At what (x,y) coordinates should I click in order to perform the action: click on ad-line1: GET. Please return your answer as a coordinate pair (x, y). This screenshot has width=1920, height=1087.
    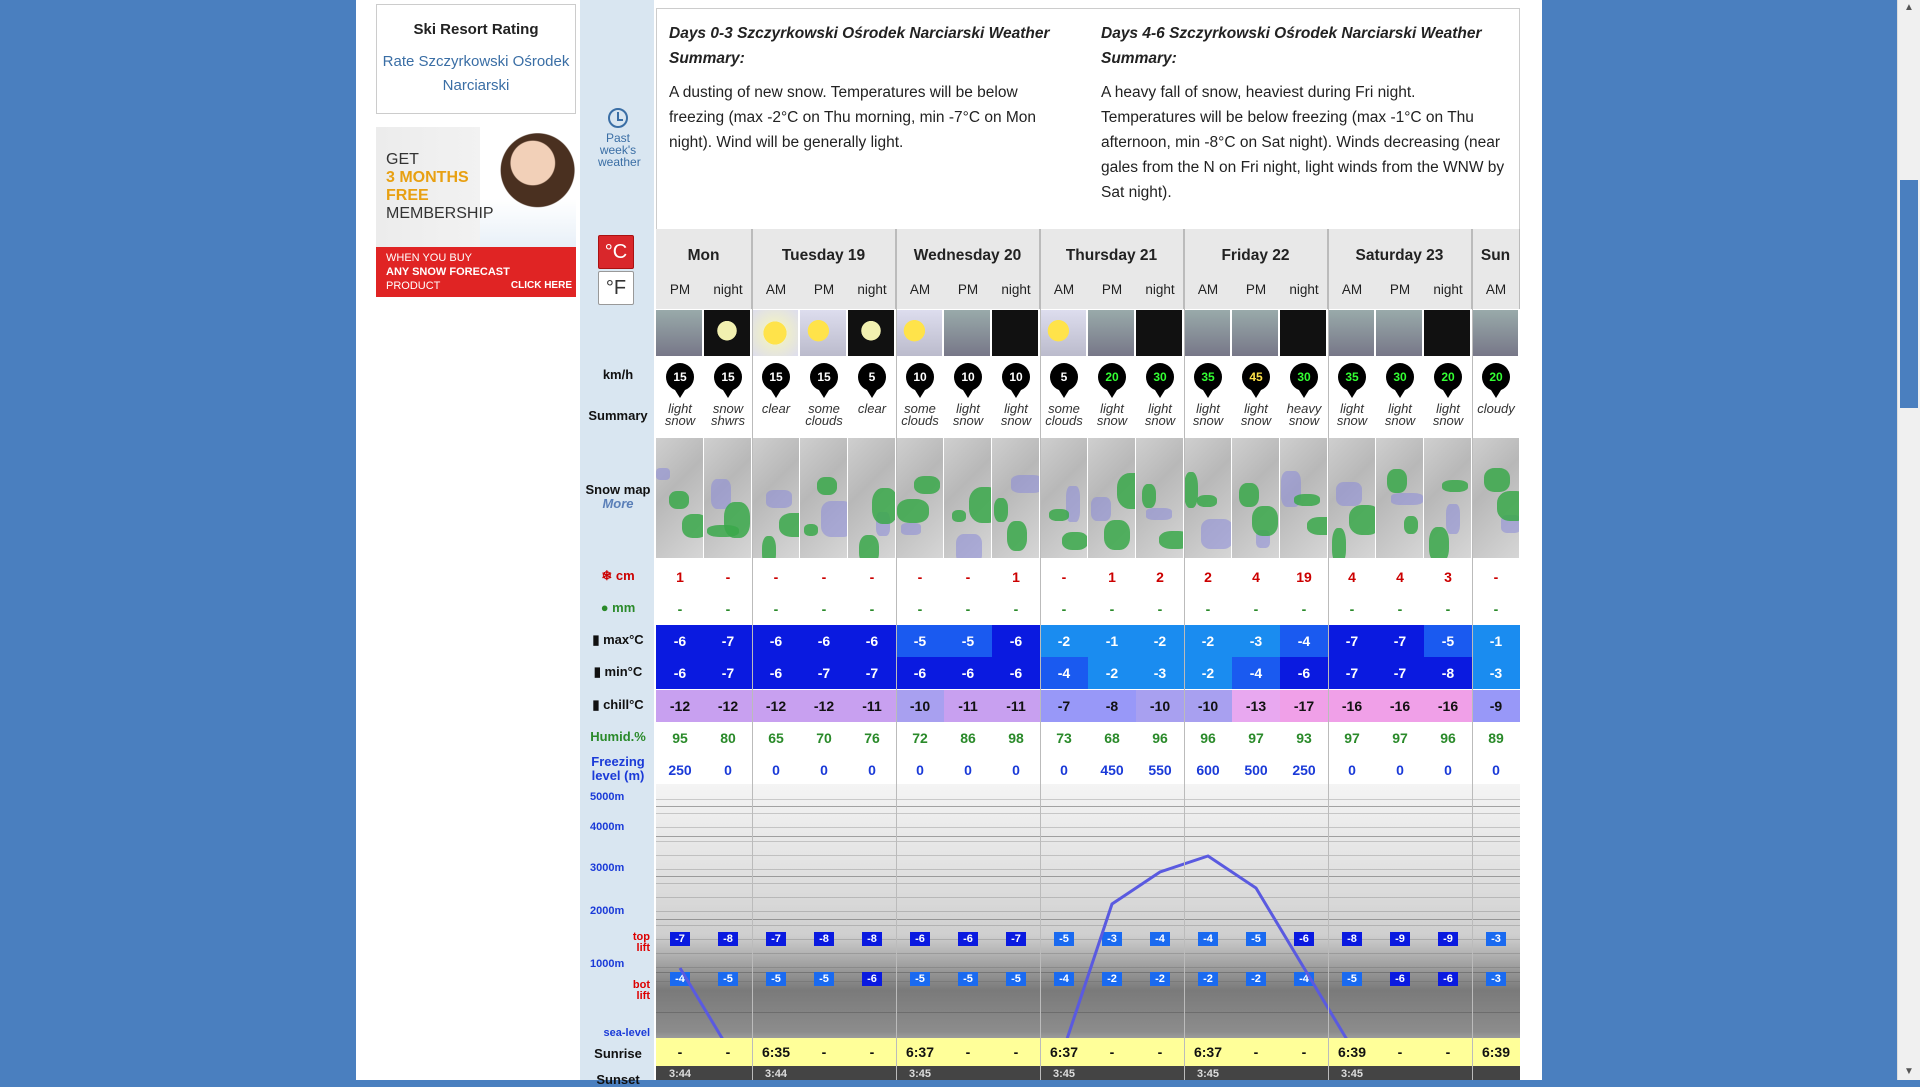
    Looking at the image, I should click on (402, 159).